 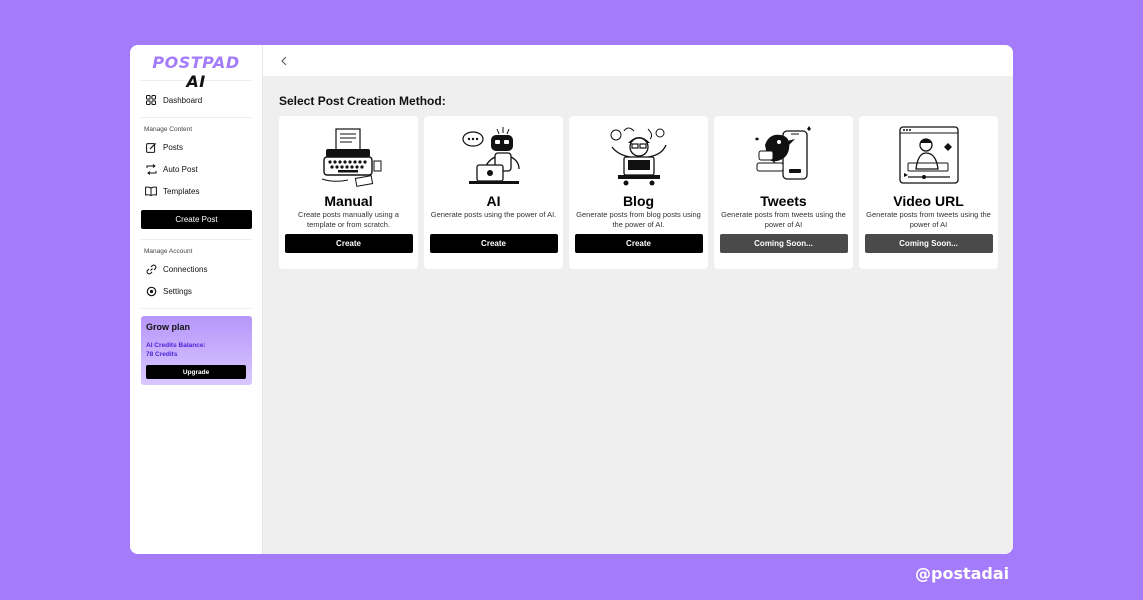 I want to click on sidebar-item-connections: Connections, so click(x=196, y=269).